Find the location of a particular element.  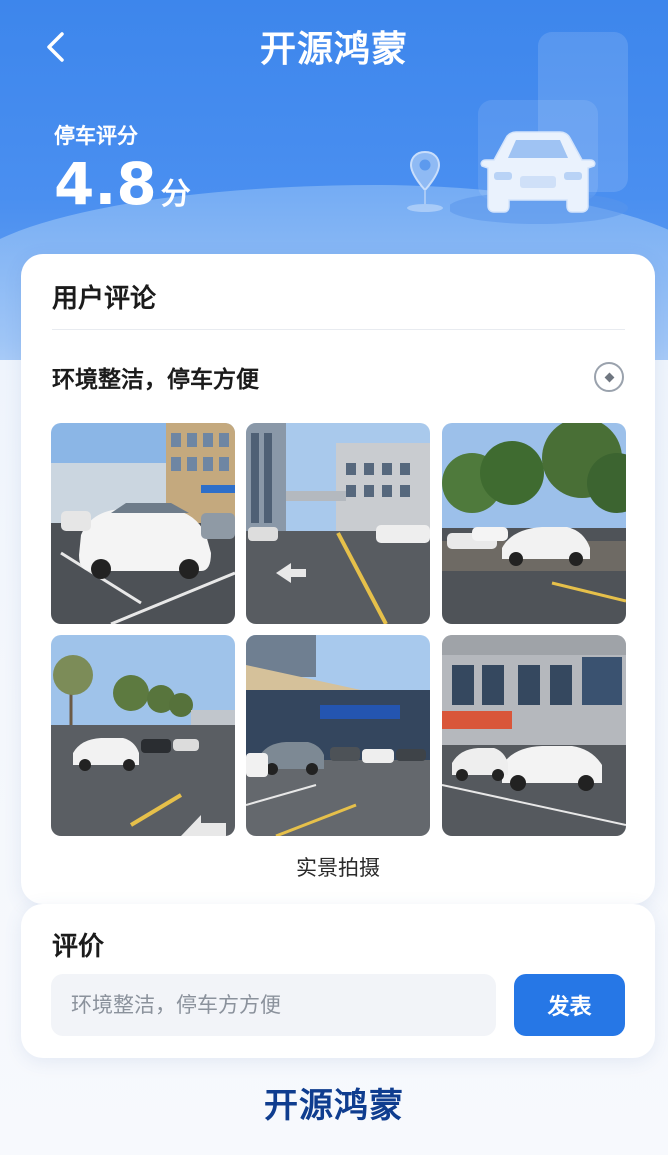

score-number: 4.8 is located at coordinates (105, 184).